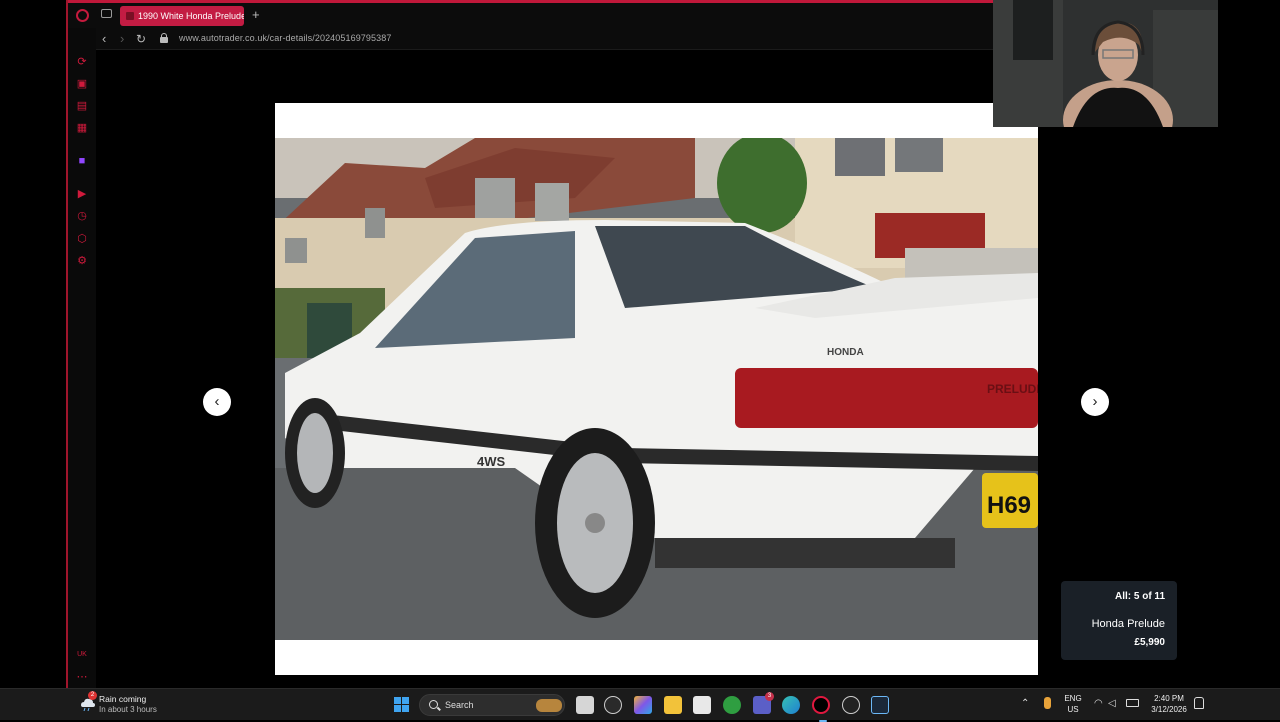  What do you see at coordinates (673, 705) in the screenshot?
I see `file-explorer-icon` at bounding box center [673, 705].